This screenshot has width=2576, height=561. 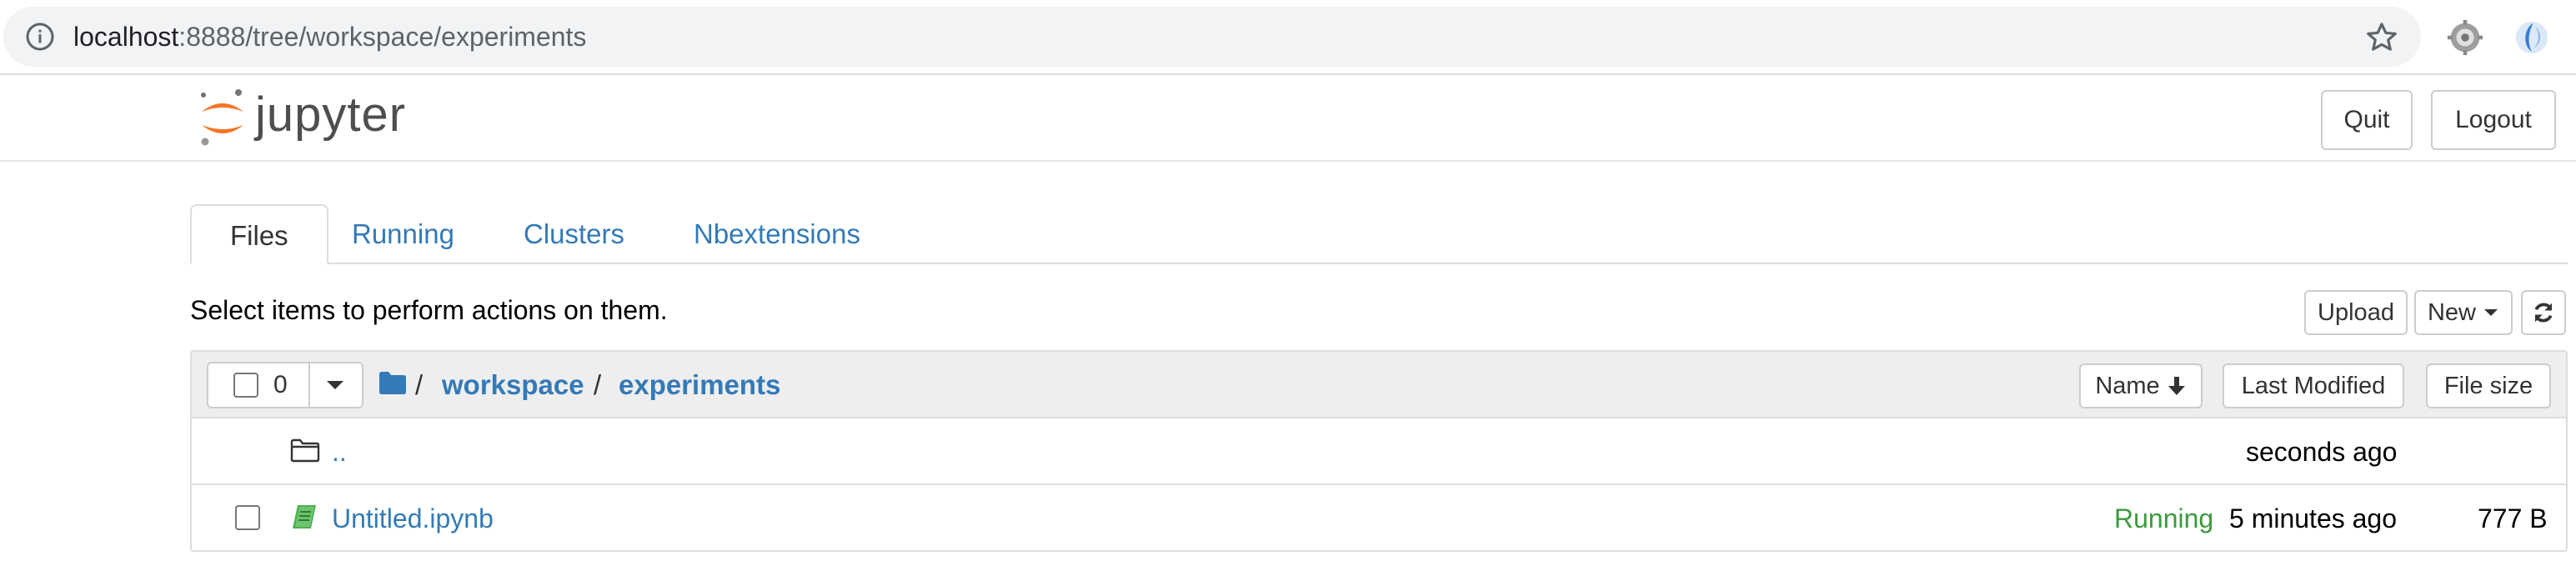 I want to click on quit-button: Quit, so click(x=2367, y=120).